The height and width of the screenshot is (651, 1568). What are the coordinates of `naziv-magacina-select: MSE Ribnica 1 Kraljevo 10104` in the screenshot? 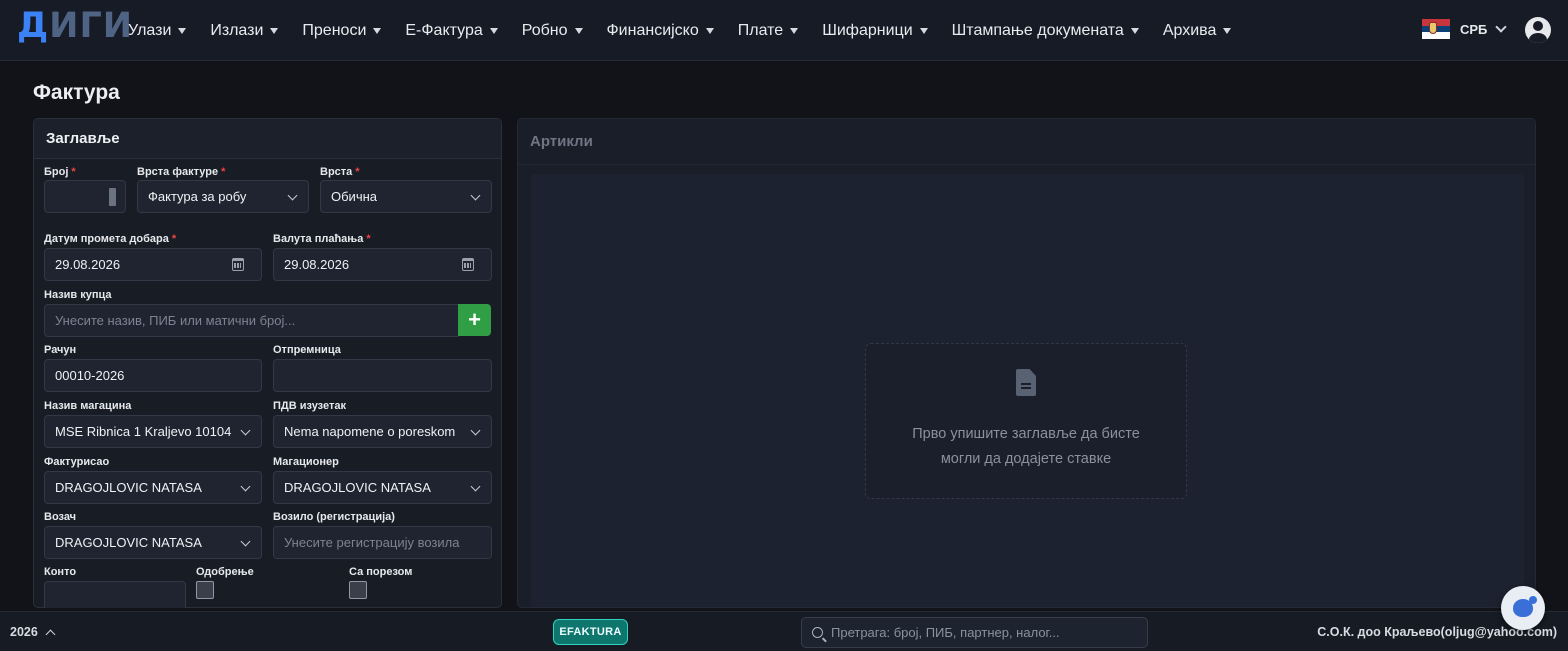 It's located at (153, 431).